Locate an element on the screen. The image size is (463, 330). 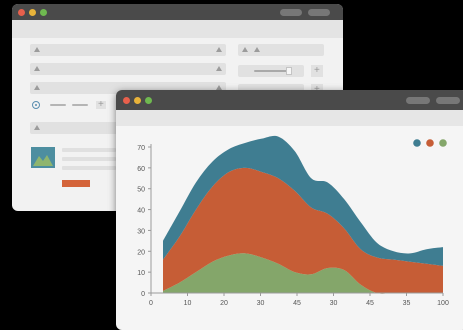
y-tick-label: 40 is located at coordinates (141, 211).